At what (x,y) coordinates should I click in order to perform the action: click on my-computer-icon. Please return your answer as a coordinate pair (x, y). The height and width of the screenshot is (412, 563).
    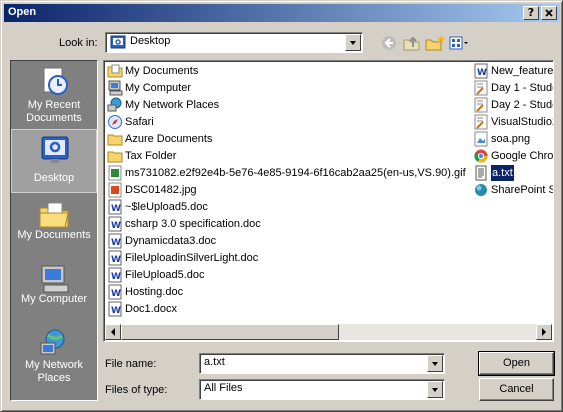
    Looking at the image, I should click on (55, 279).